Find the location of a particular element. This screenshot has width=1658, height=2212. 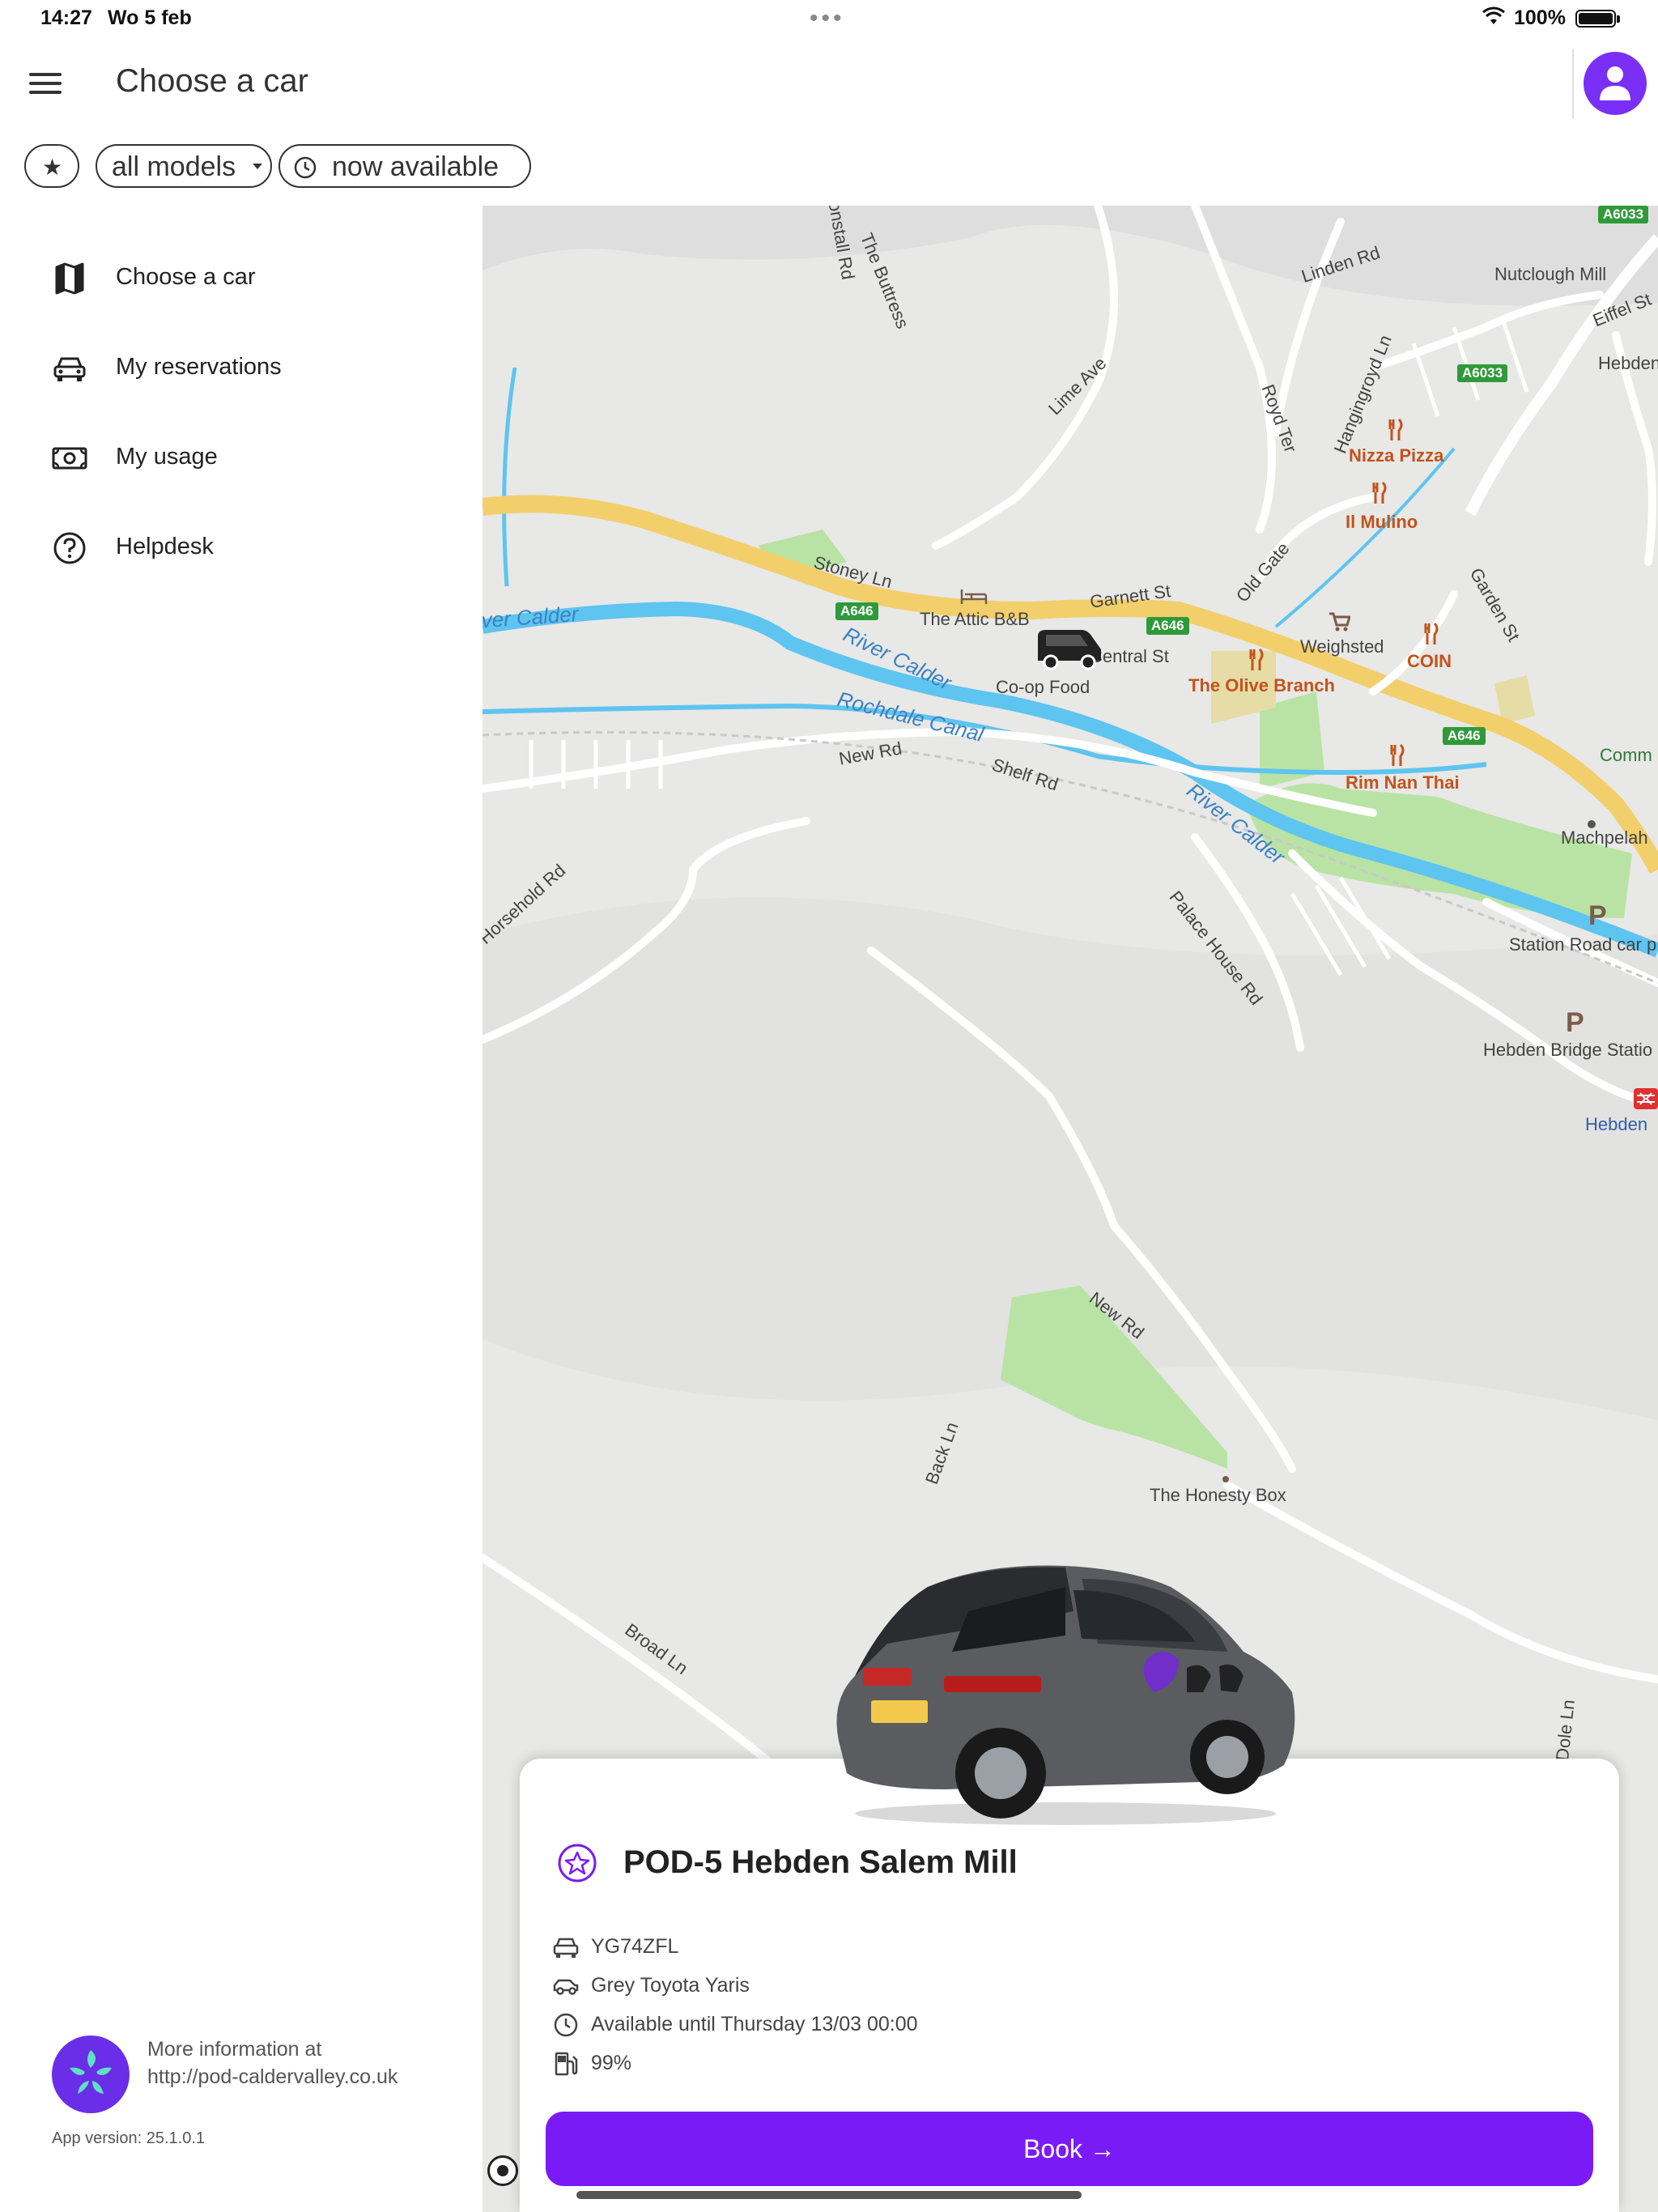

favorite-star-icon is located at coordinates (577, 1863).